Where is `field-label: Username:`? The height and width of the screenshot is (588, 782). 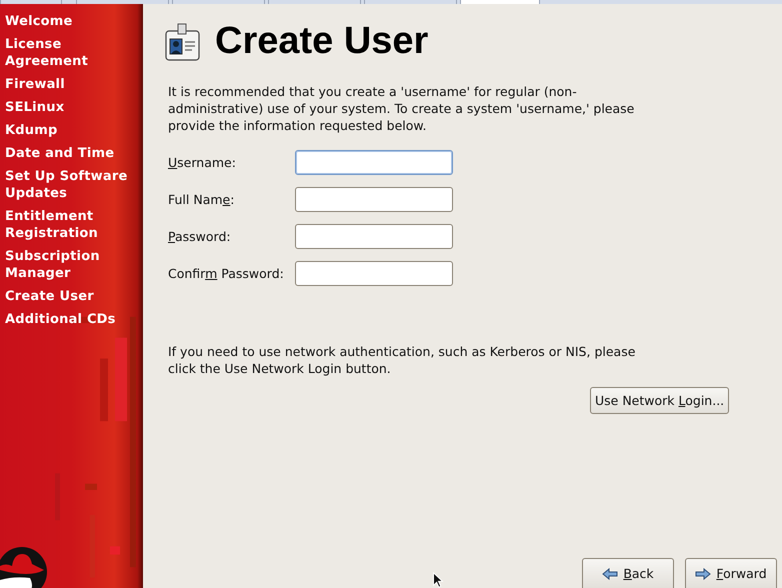 field-label: Username: is located at coordinates (202, 162).